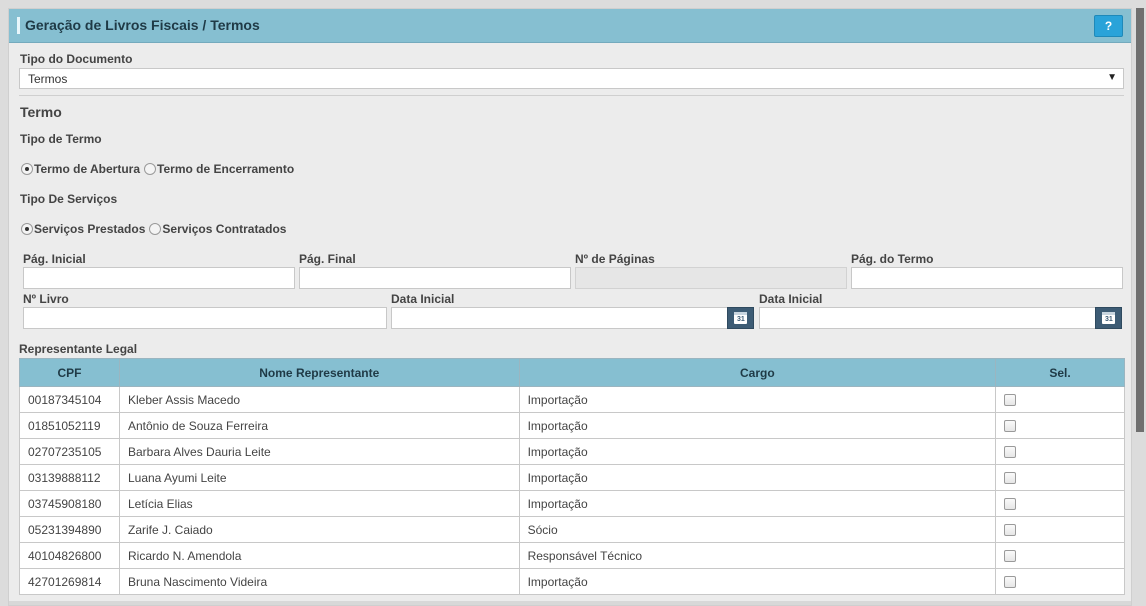  What do you see at coordinates (570, 26) in the screenshot?
I see `panel-header: Geração de Livros Fiscais / Termos ?` at bounding box center [570, 26].